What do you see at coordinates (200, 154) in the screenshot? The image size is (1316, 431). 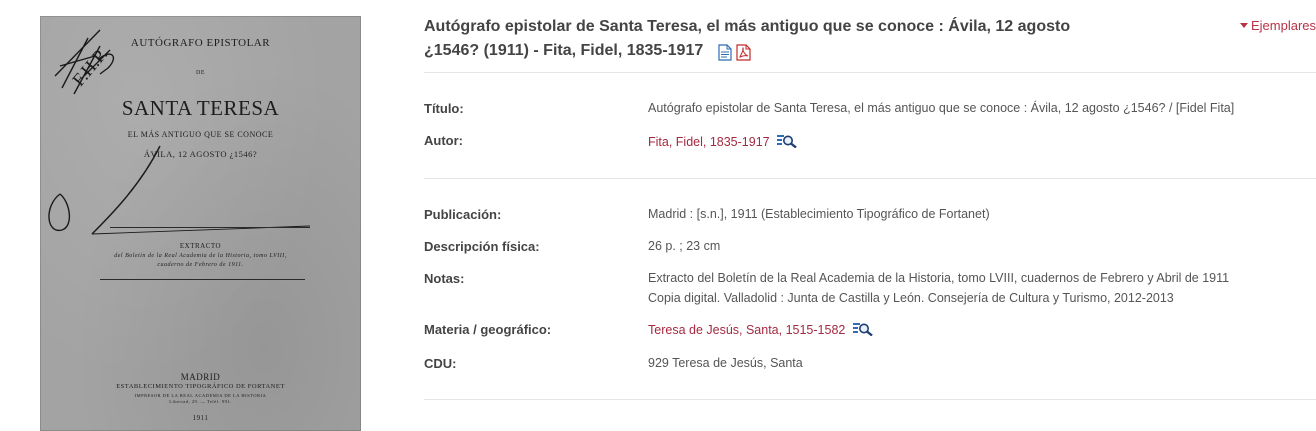 I see `cover-date: ÁVILA, 12 AGOSTO ¿1546?` at bounding box center [200, 154].